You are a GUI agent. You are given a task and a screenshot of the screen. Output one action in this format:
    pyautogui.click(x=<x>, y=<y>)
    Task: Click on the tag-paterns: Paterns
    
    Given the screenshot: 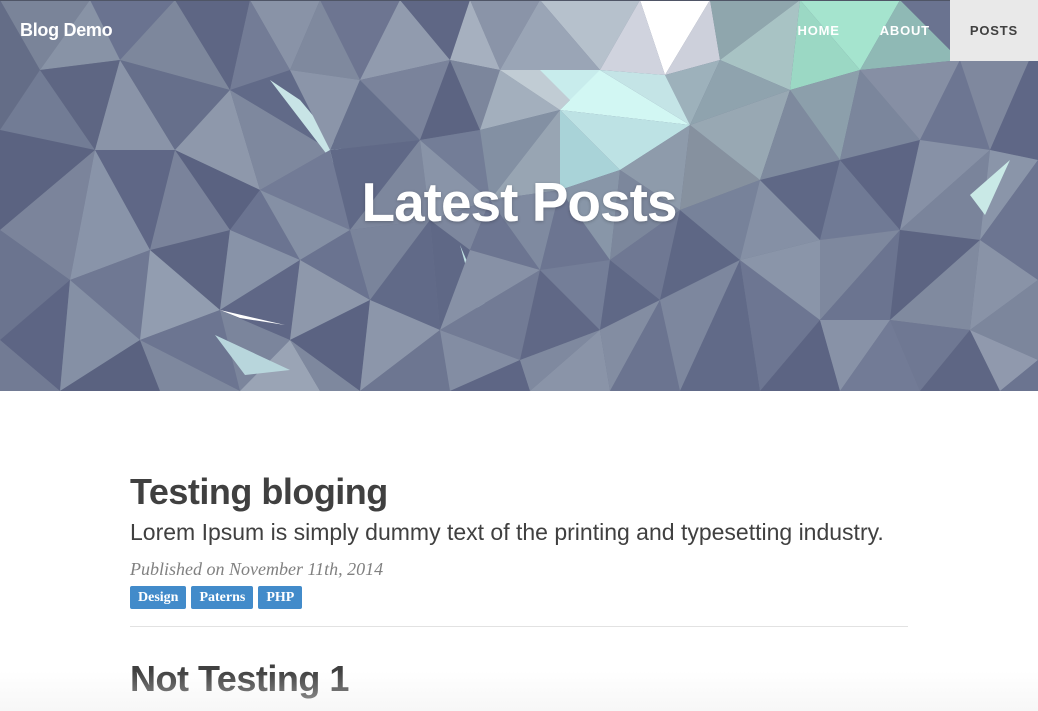 What is the action you would take?
    pyautogui.click(x=222, y=597)
    